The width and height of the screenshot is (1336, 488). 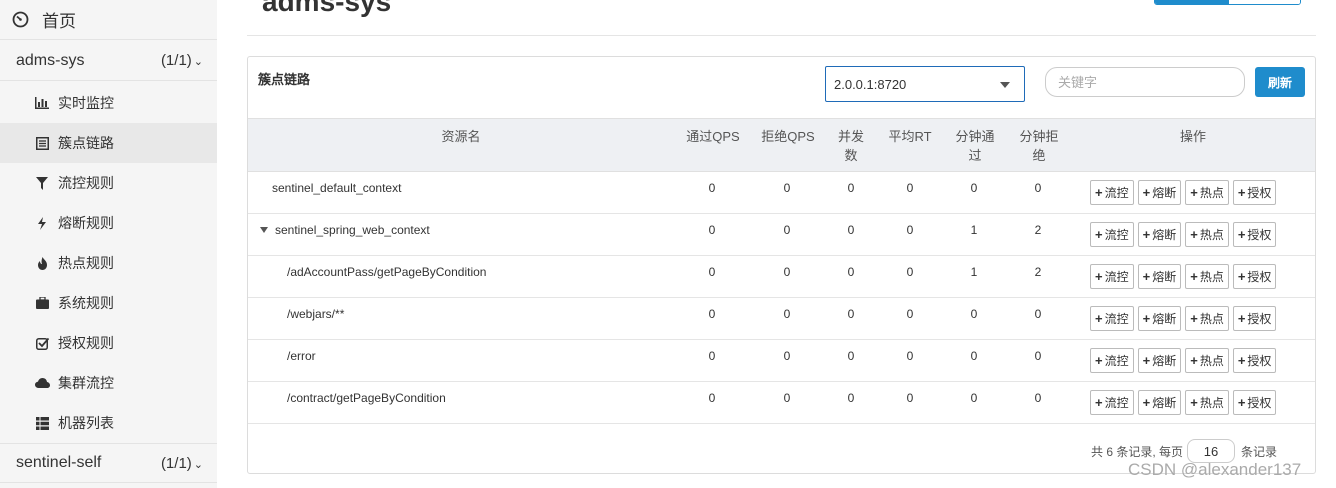 What do you see at coordinates (108, 463) in the screenshot?
I see `app-sentinel-self: sentinel-self (1/1) ⌄` at bounding box center [108, 463].